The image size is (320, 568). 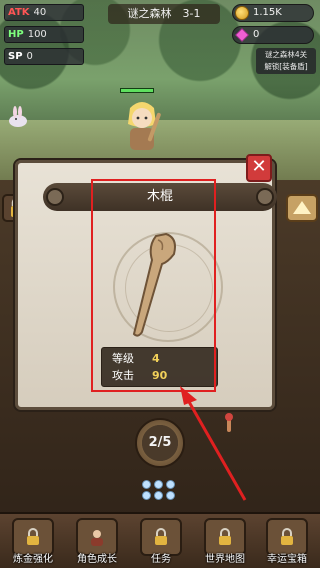 What do you see at coordinates (225, 559) in the screenshot?
I see `tab-label: 世界地图` at bounding box center [225, 559].